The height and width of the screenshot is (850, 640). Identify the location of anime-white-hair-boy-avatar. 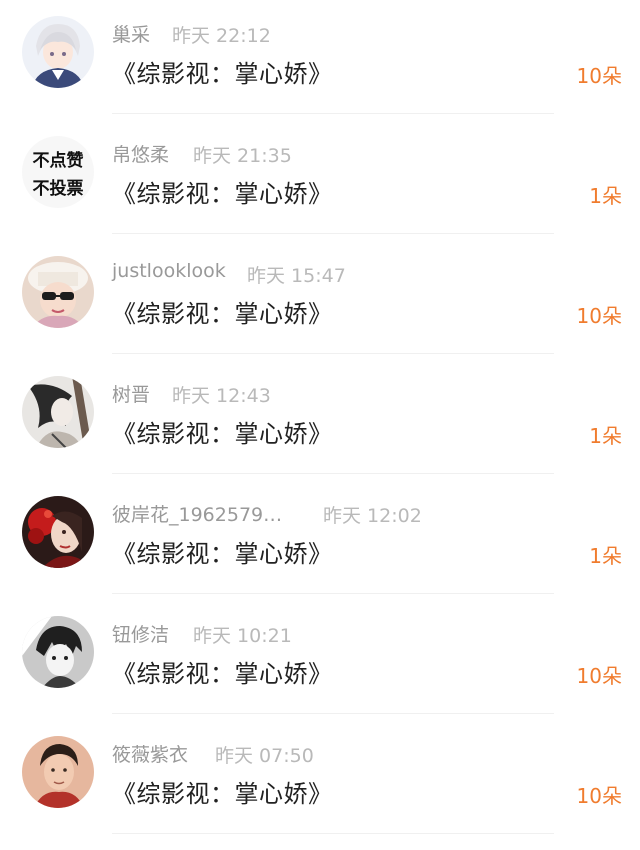
(58, 52).